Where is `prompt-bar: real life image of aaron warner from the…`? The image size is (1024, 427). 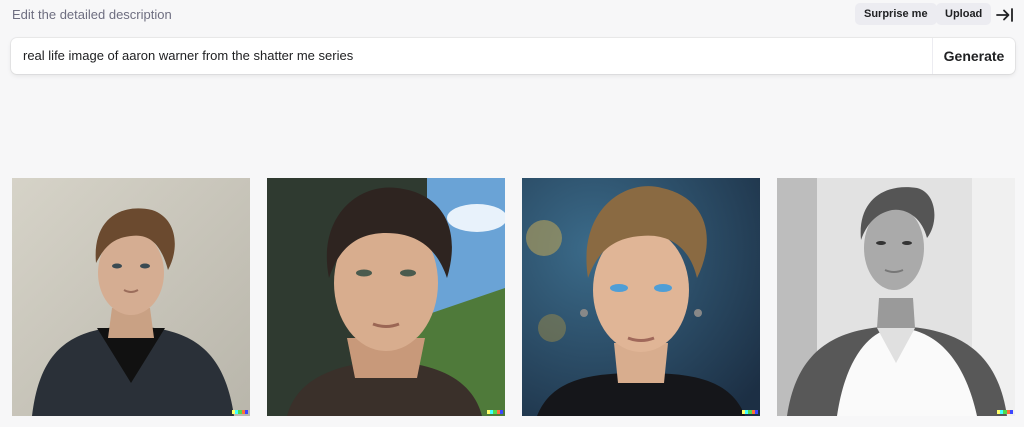
prompt-bar: real life image of aaron warner from the… is located at coordinates (513, 56).